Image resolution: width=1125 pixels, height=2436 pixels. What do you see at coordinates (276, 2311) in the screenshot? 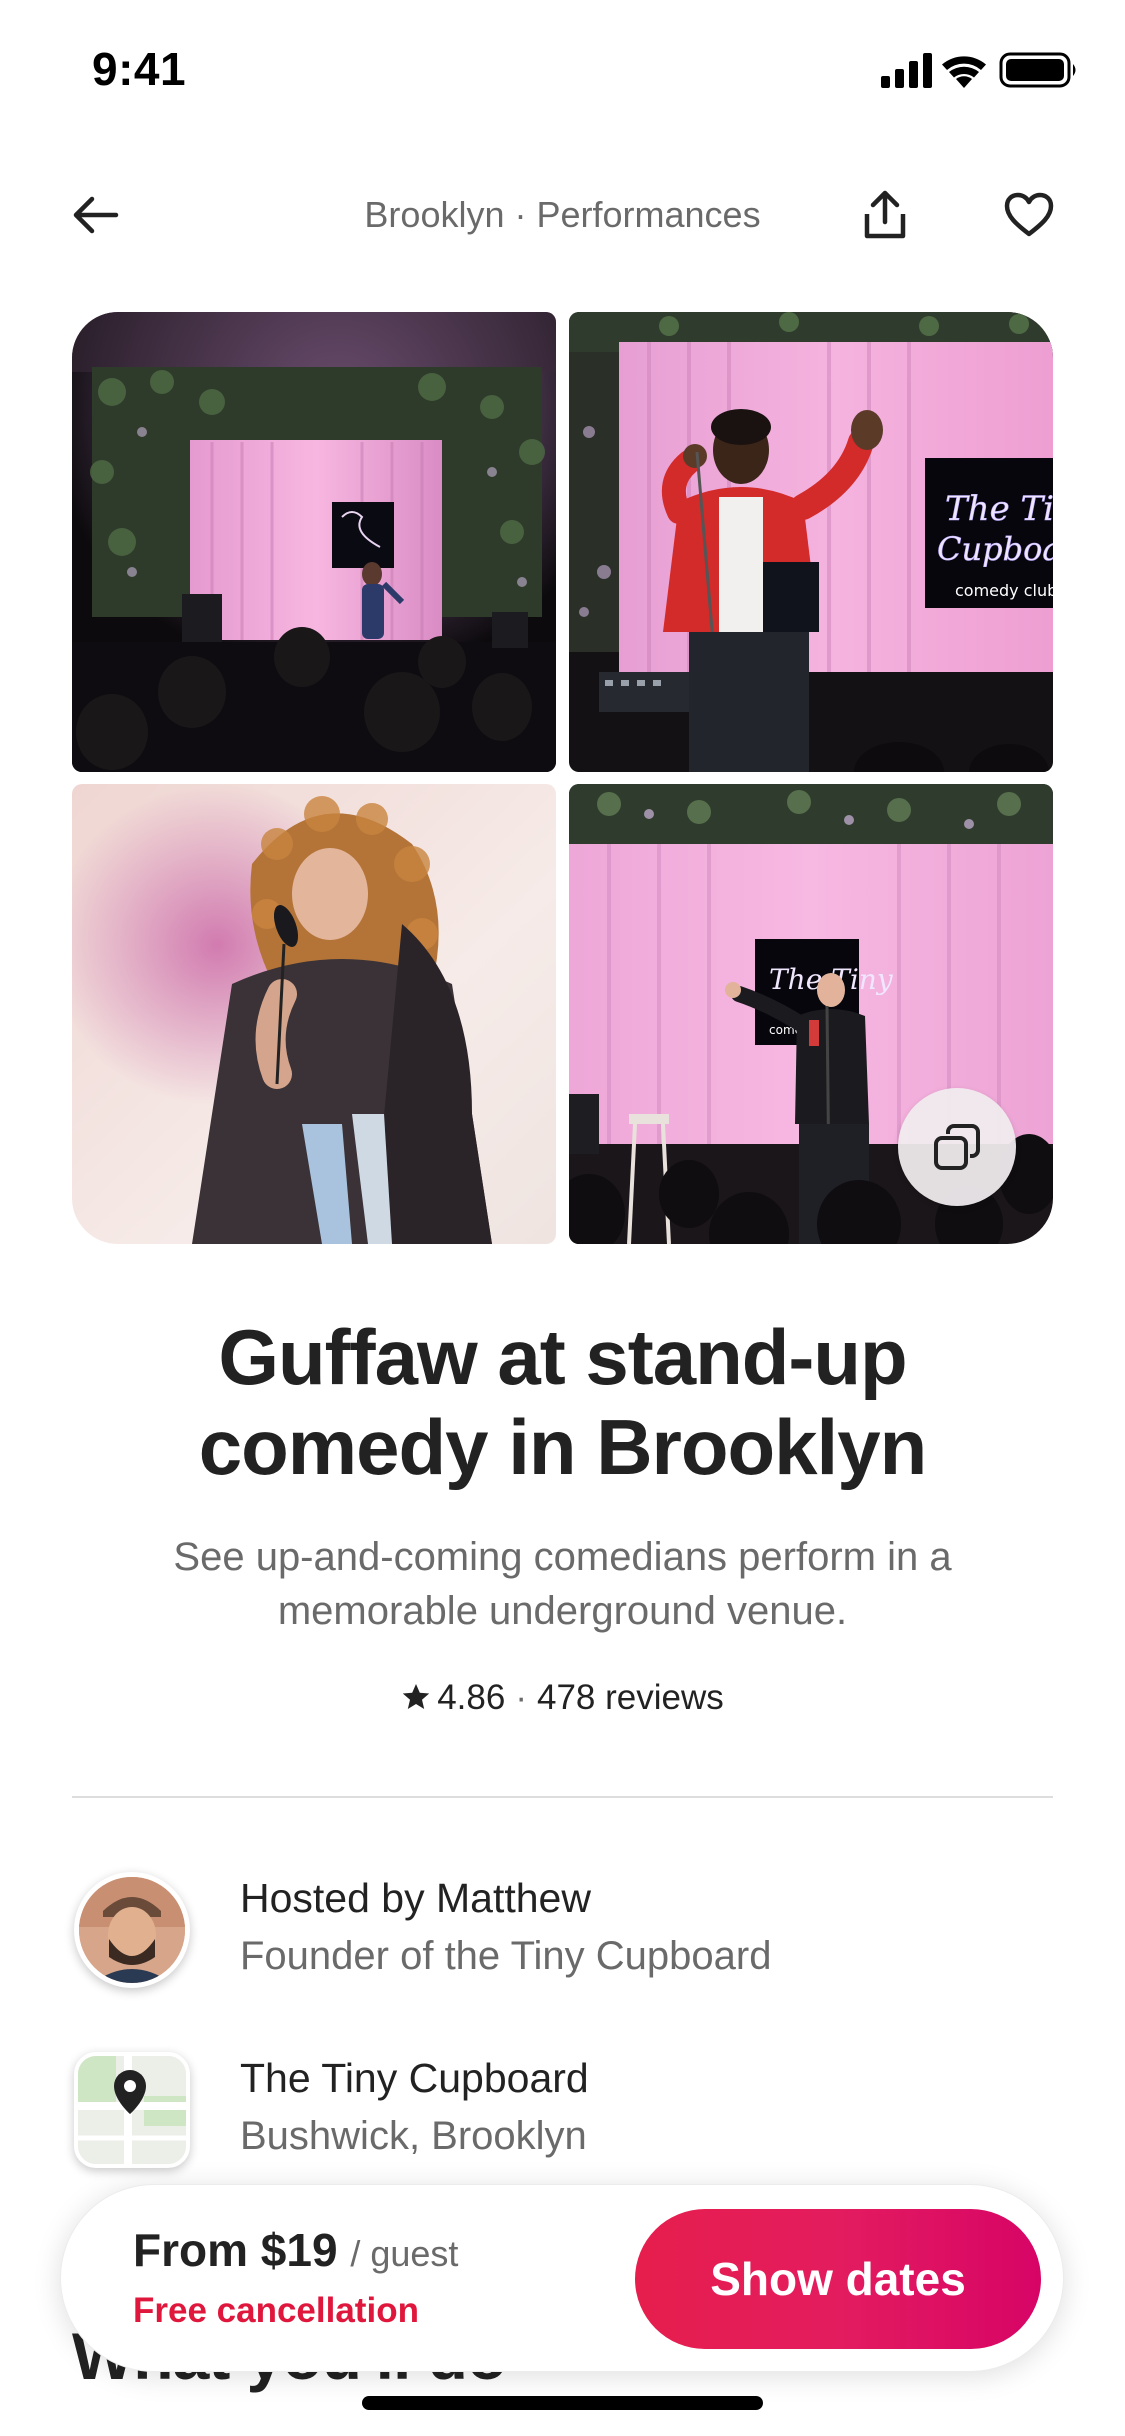
I see `free-cancellation-label: Free cancellation` at bounding box center [276, 2311].